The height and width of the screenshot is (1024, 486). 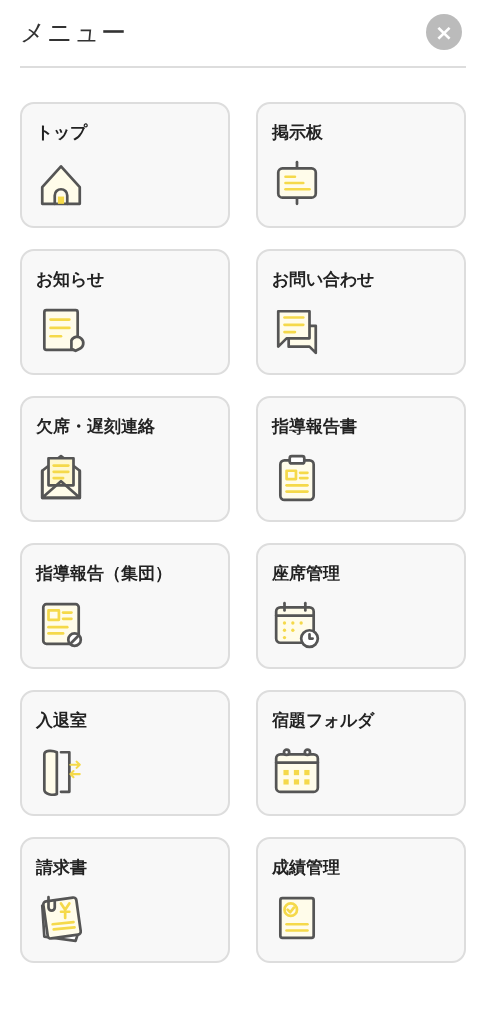 I want to click on menu-title: メニュー, so click(x=73, y=32).